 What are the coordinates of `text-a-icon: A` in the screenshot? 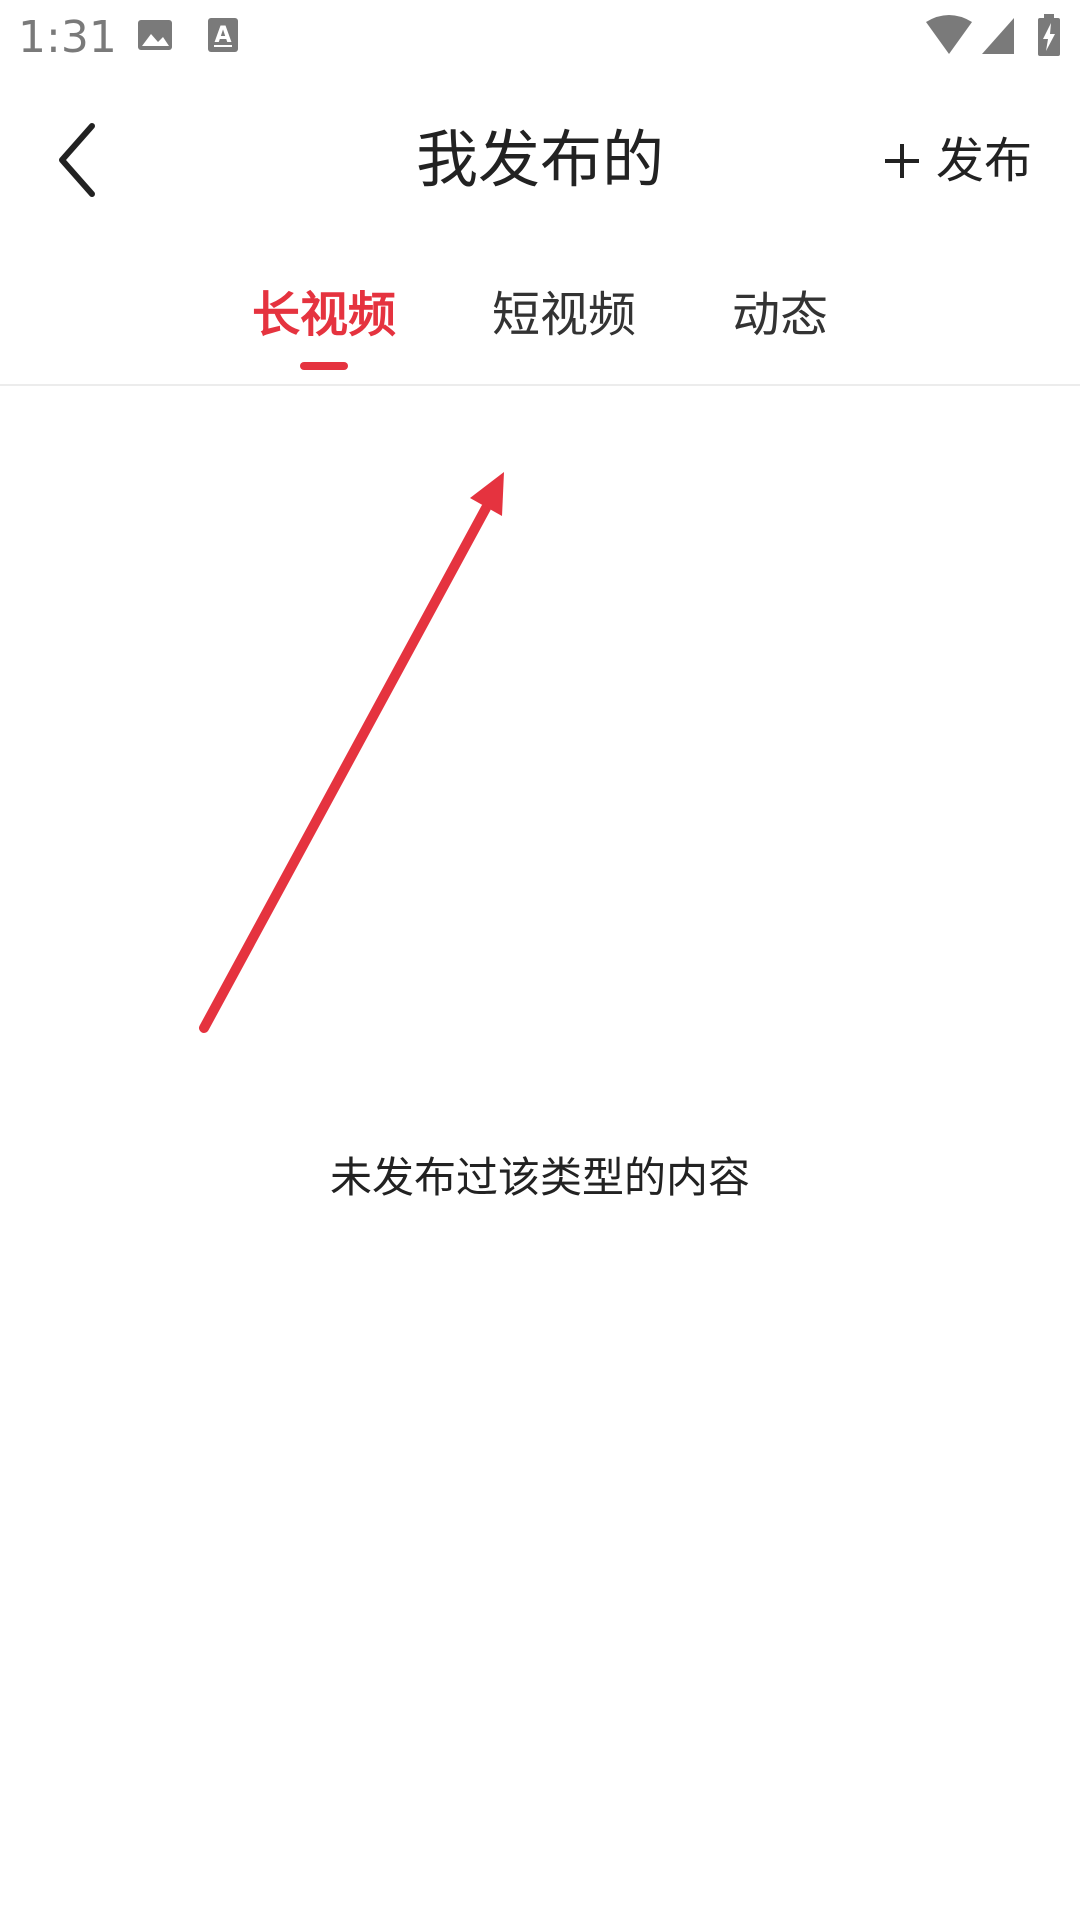 It's located at (223, 35).